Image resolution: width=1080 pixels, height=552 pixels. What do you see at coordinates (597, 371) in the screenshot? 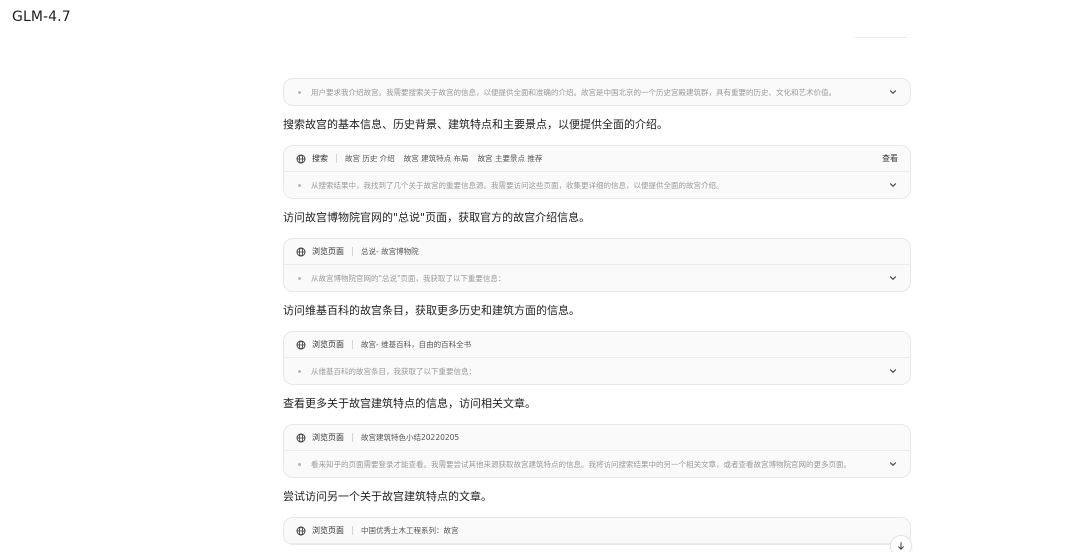
I see `tool-result-row: 从维基百科的故宫条目，我获取了以下重要信息：` at bounding box center [597, 371].